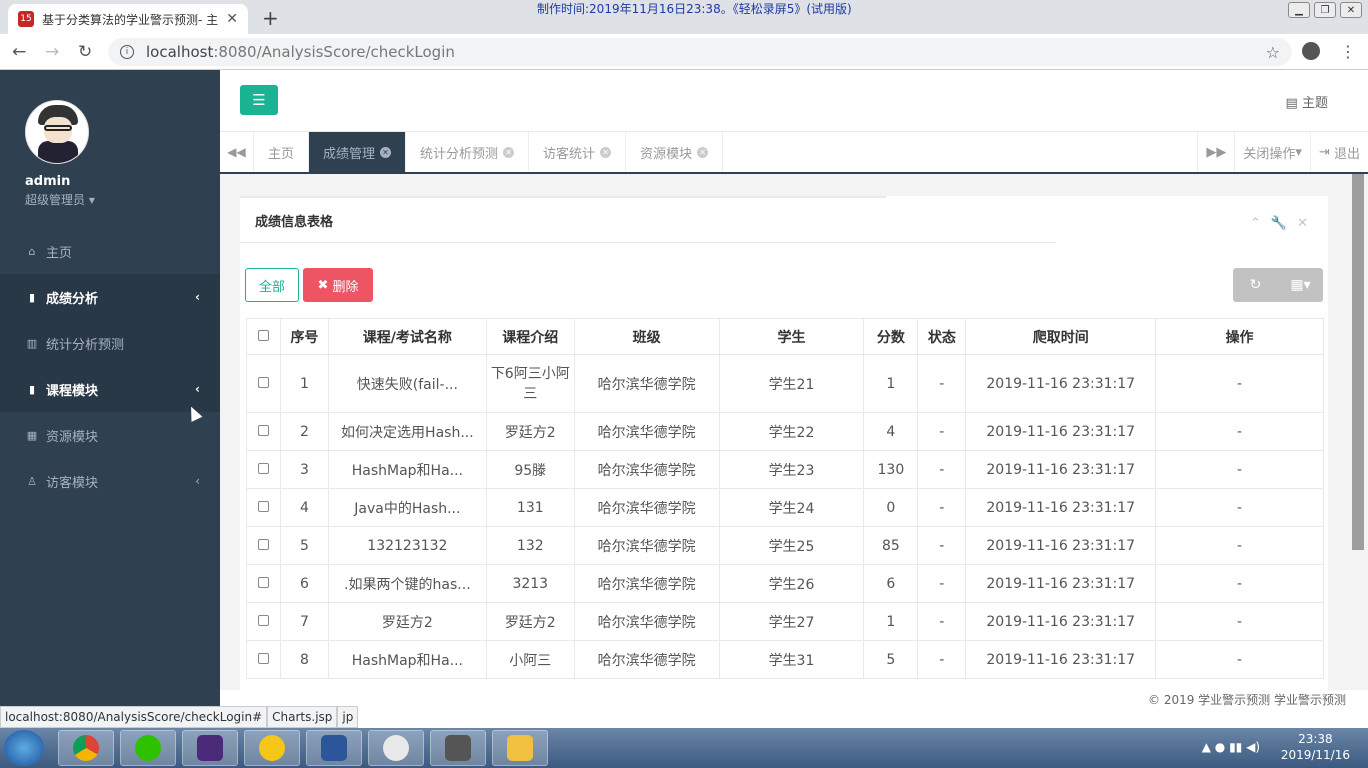  What do you see at coordinates (1061, 469) in the screenshot?
I see `cell: 2019-11-16 23:31:17` at bounding box center [1061, 469].